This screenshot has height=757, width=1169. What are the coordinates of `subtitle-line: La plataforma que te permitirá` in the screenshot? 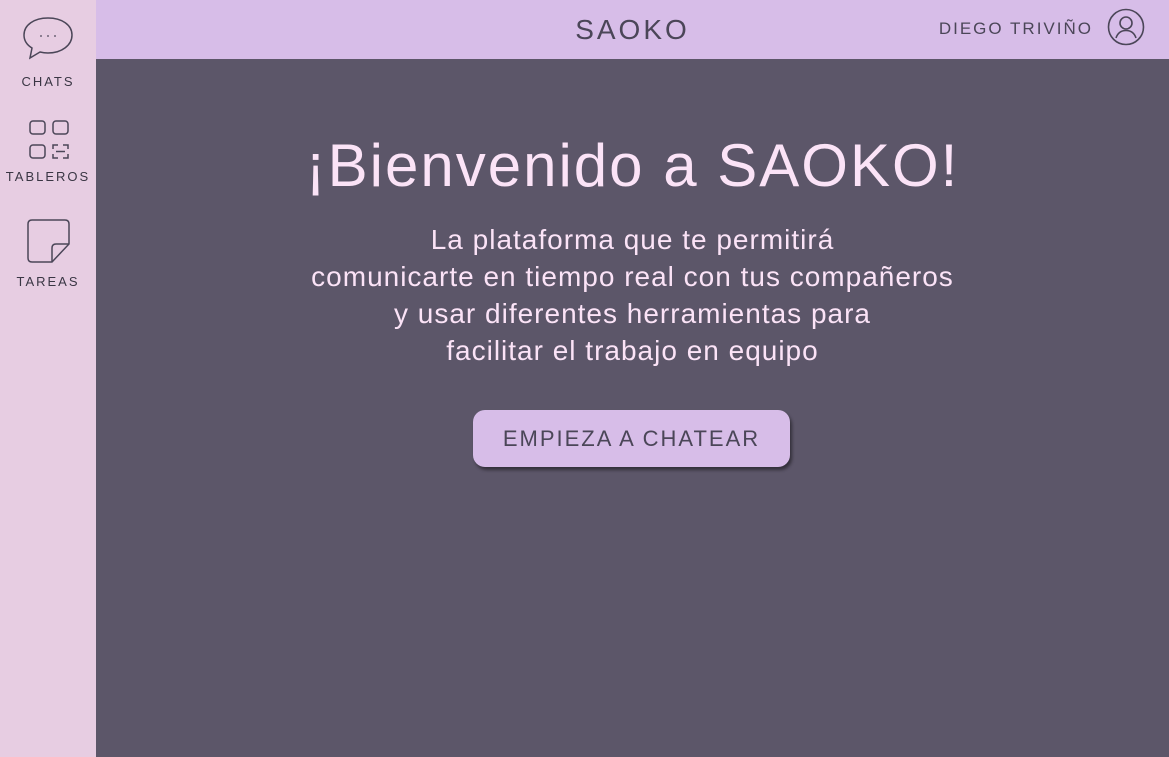 It's located at (632, 239).